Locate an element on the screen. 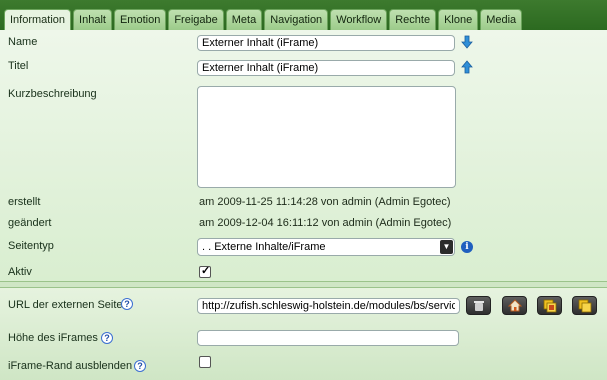 This screenshot has height=380, width=607. trash-icon is located at coordinates (479, 306).